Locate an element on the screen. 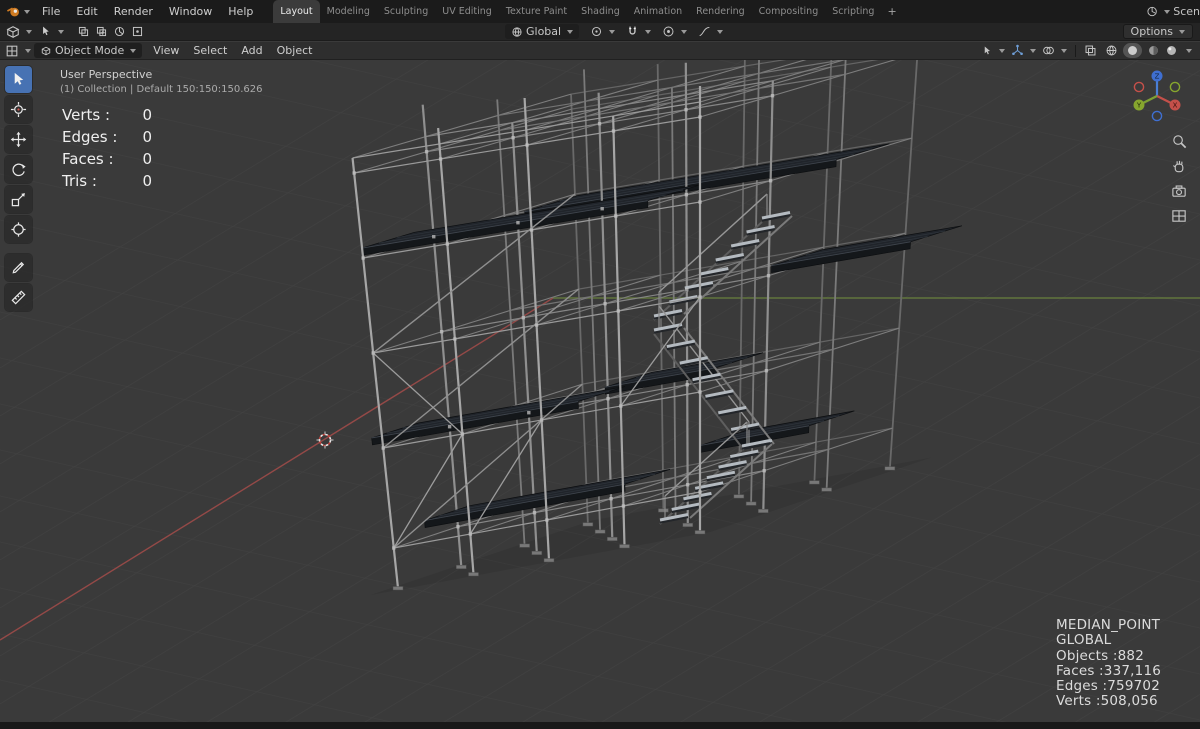 This screenshot has width=1200, height=729. 3d-cursor is located at coordinates (325, 440).